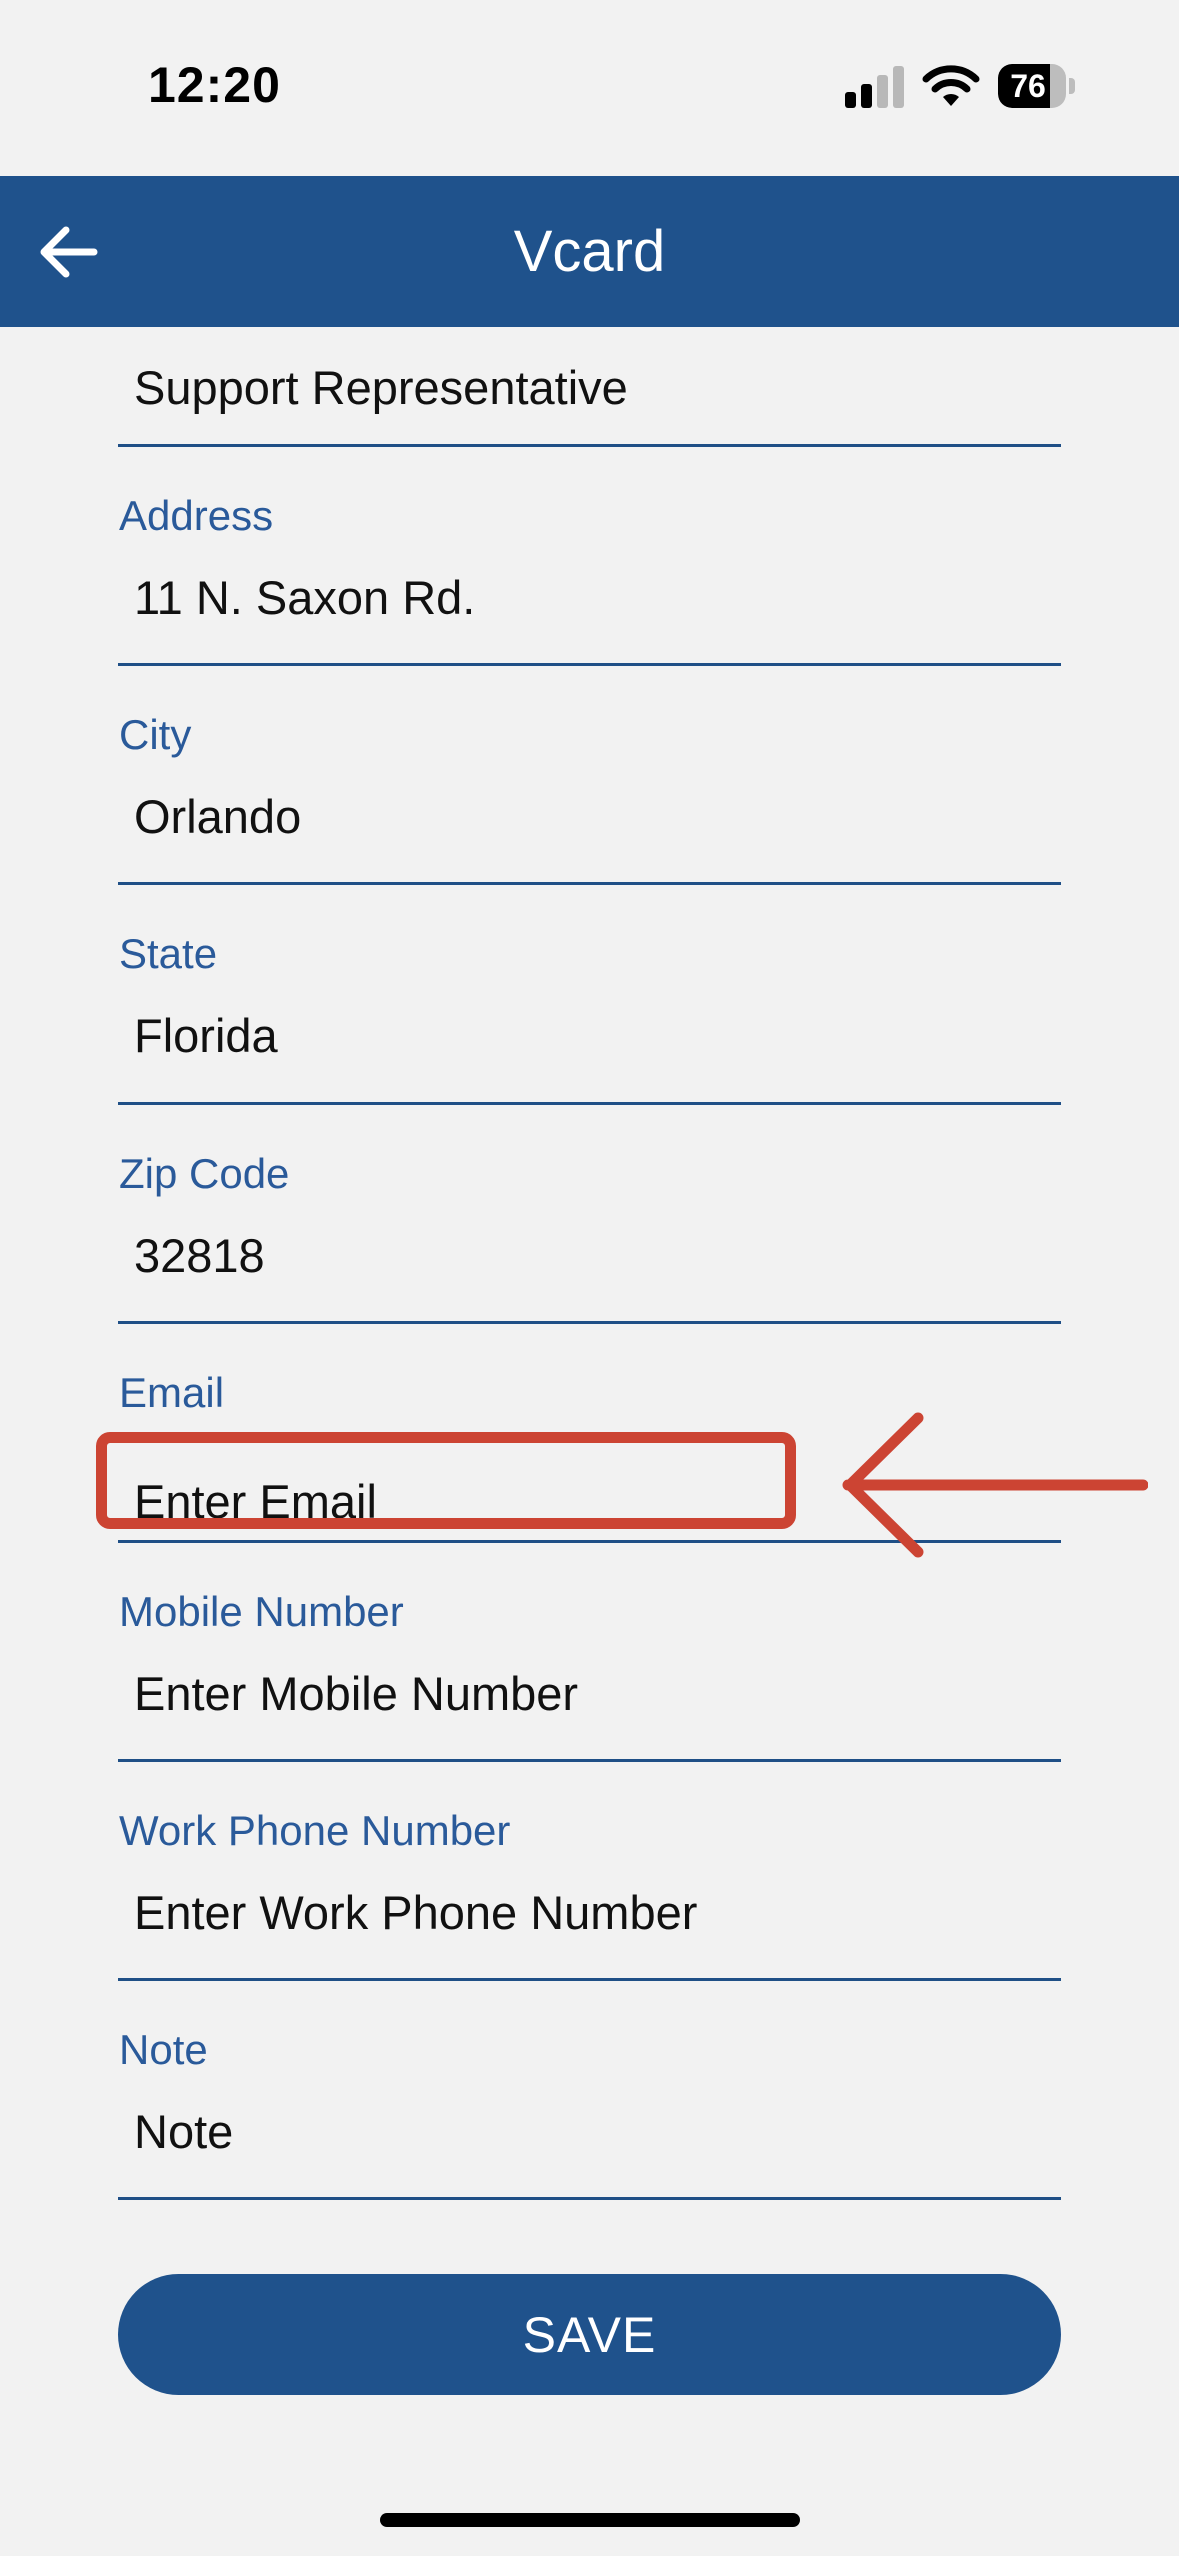  What do you see at coordinates (172, 1392) in the screenshot?
I see `email-label: Email` at bounding box center [172, 1392].